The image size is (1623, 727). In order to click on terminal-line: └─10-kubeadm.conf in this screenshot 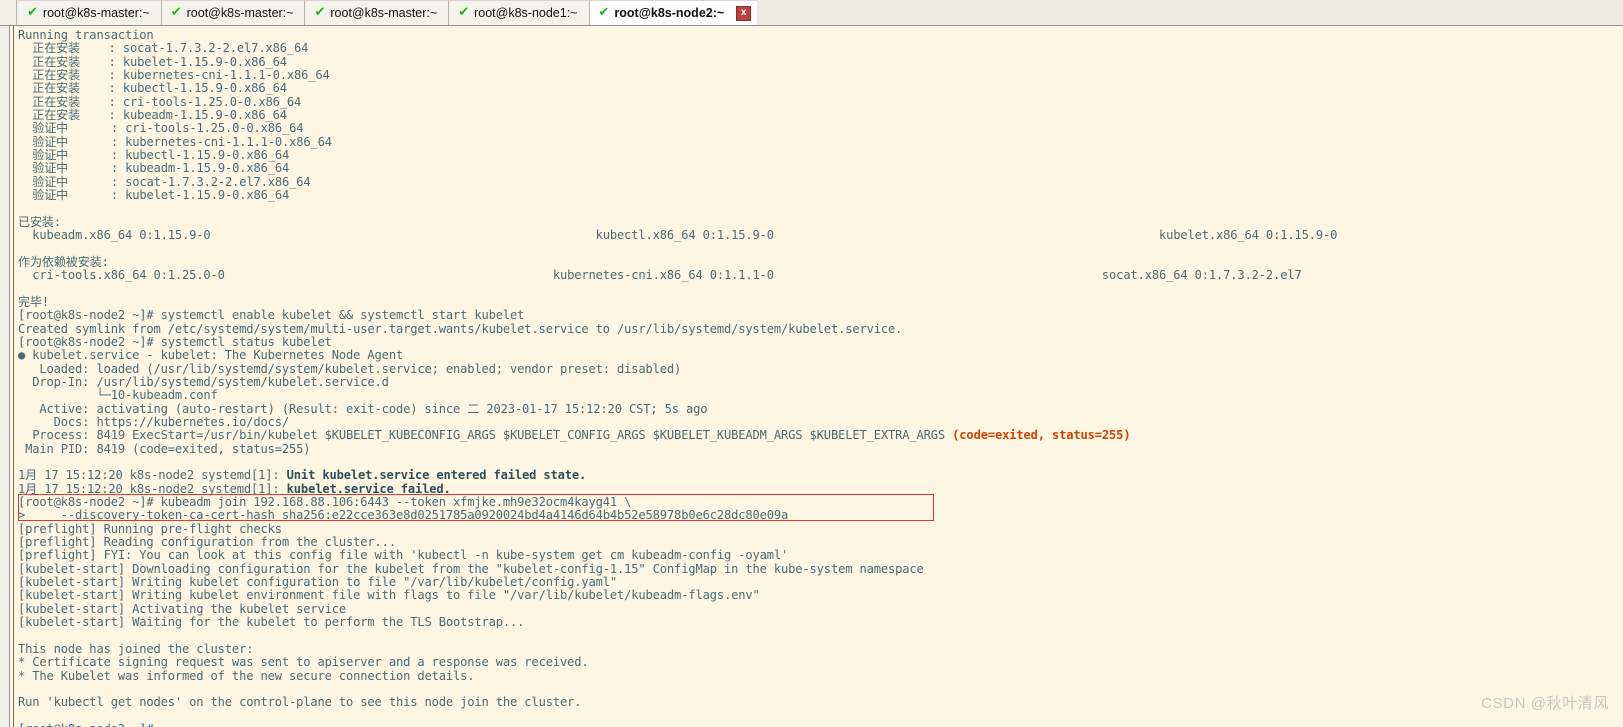, I will do `click(118, 395)`.